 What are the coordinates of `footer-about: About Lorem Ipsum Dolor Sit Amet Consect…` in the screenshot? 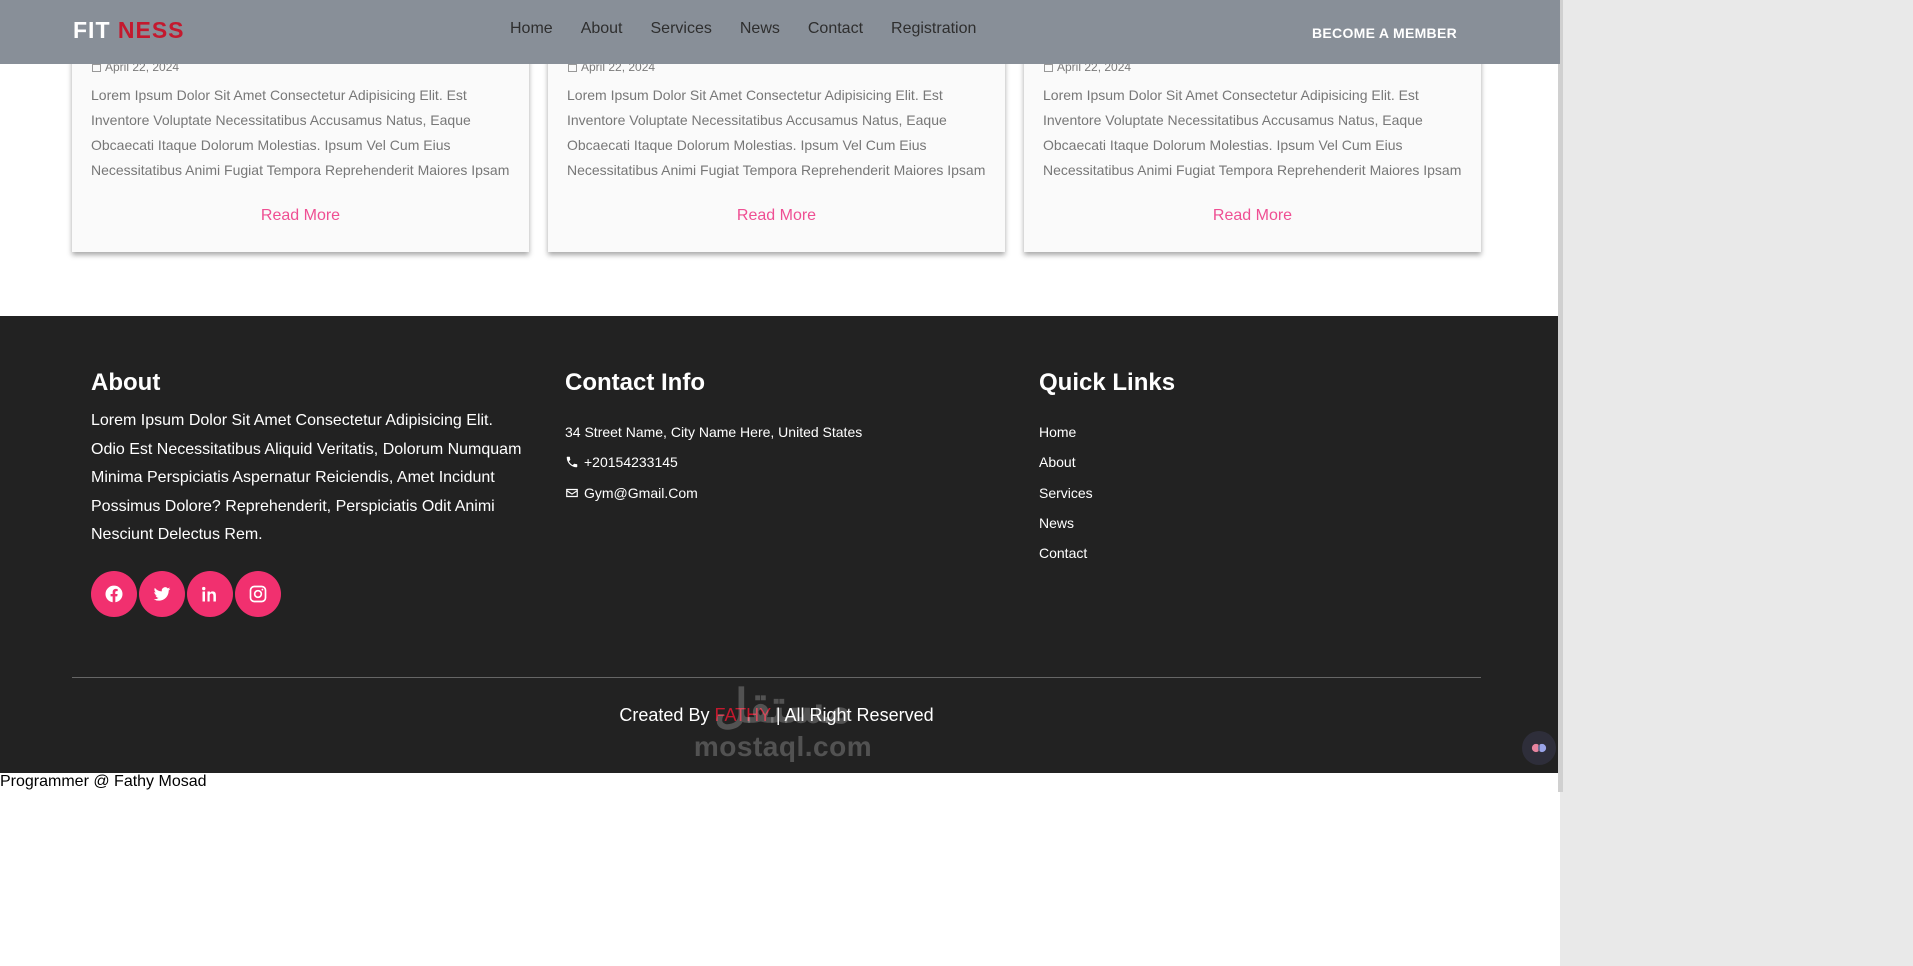 It's located at (311, 493).